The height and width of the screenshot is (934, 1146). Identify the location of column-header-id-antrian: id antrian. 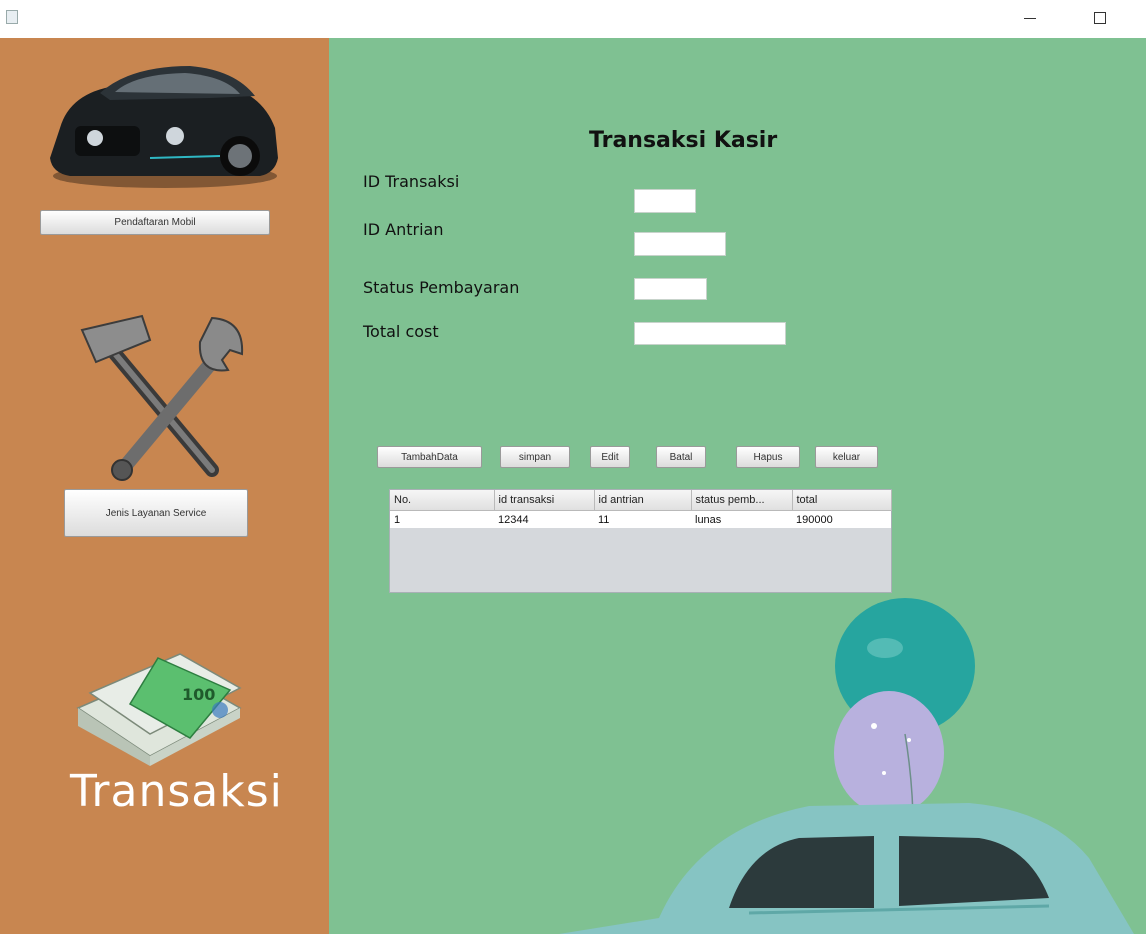
(643, 500).